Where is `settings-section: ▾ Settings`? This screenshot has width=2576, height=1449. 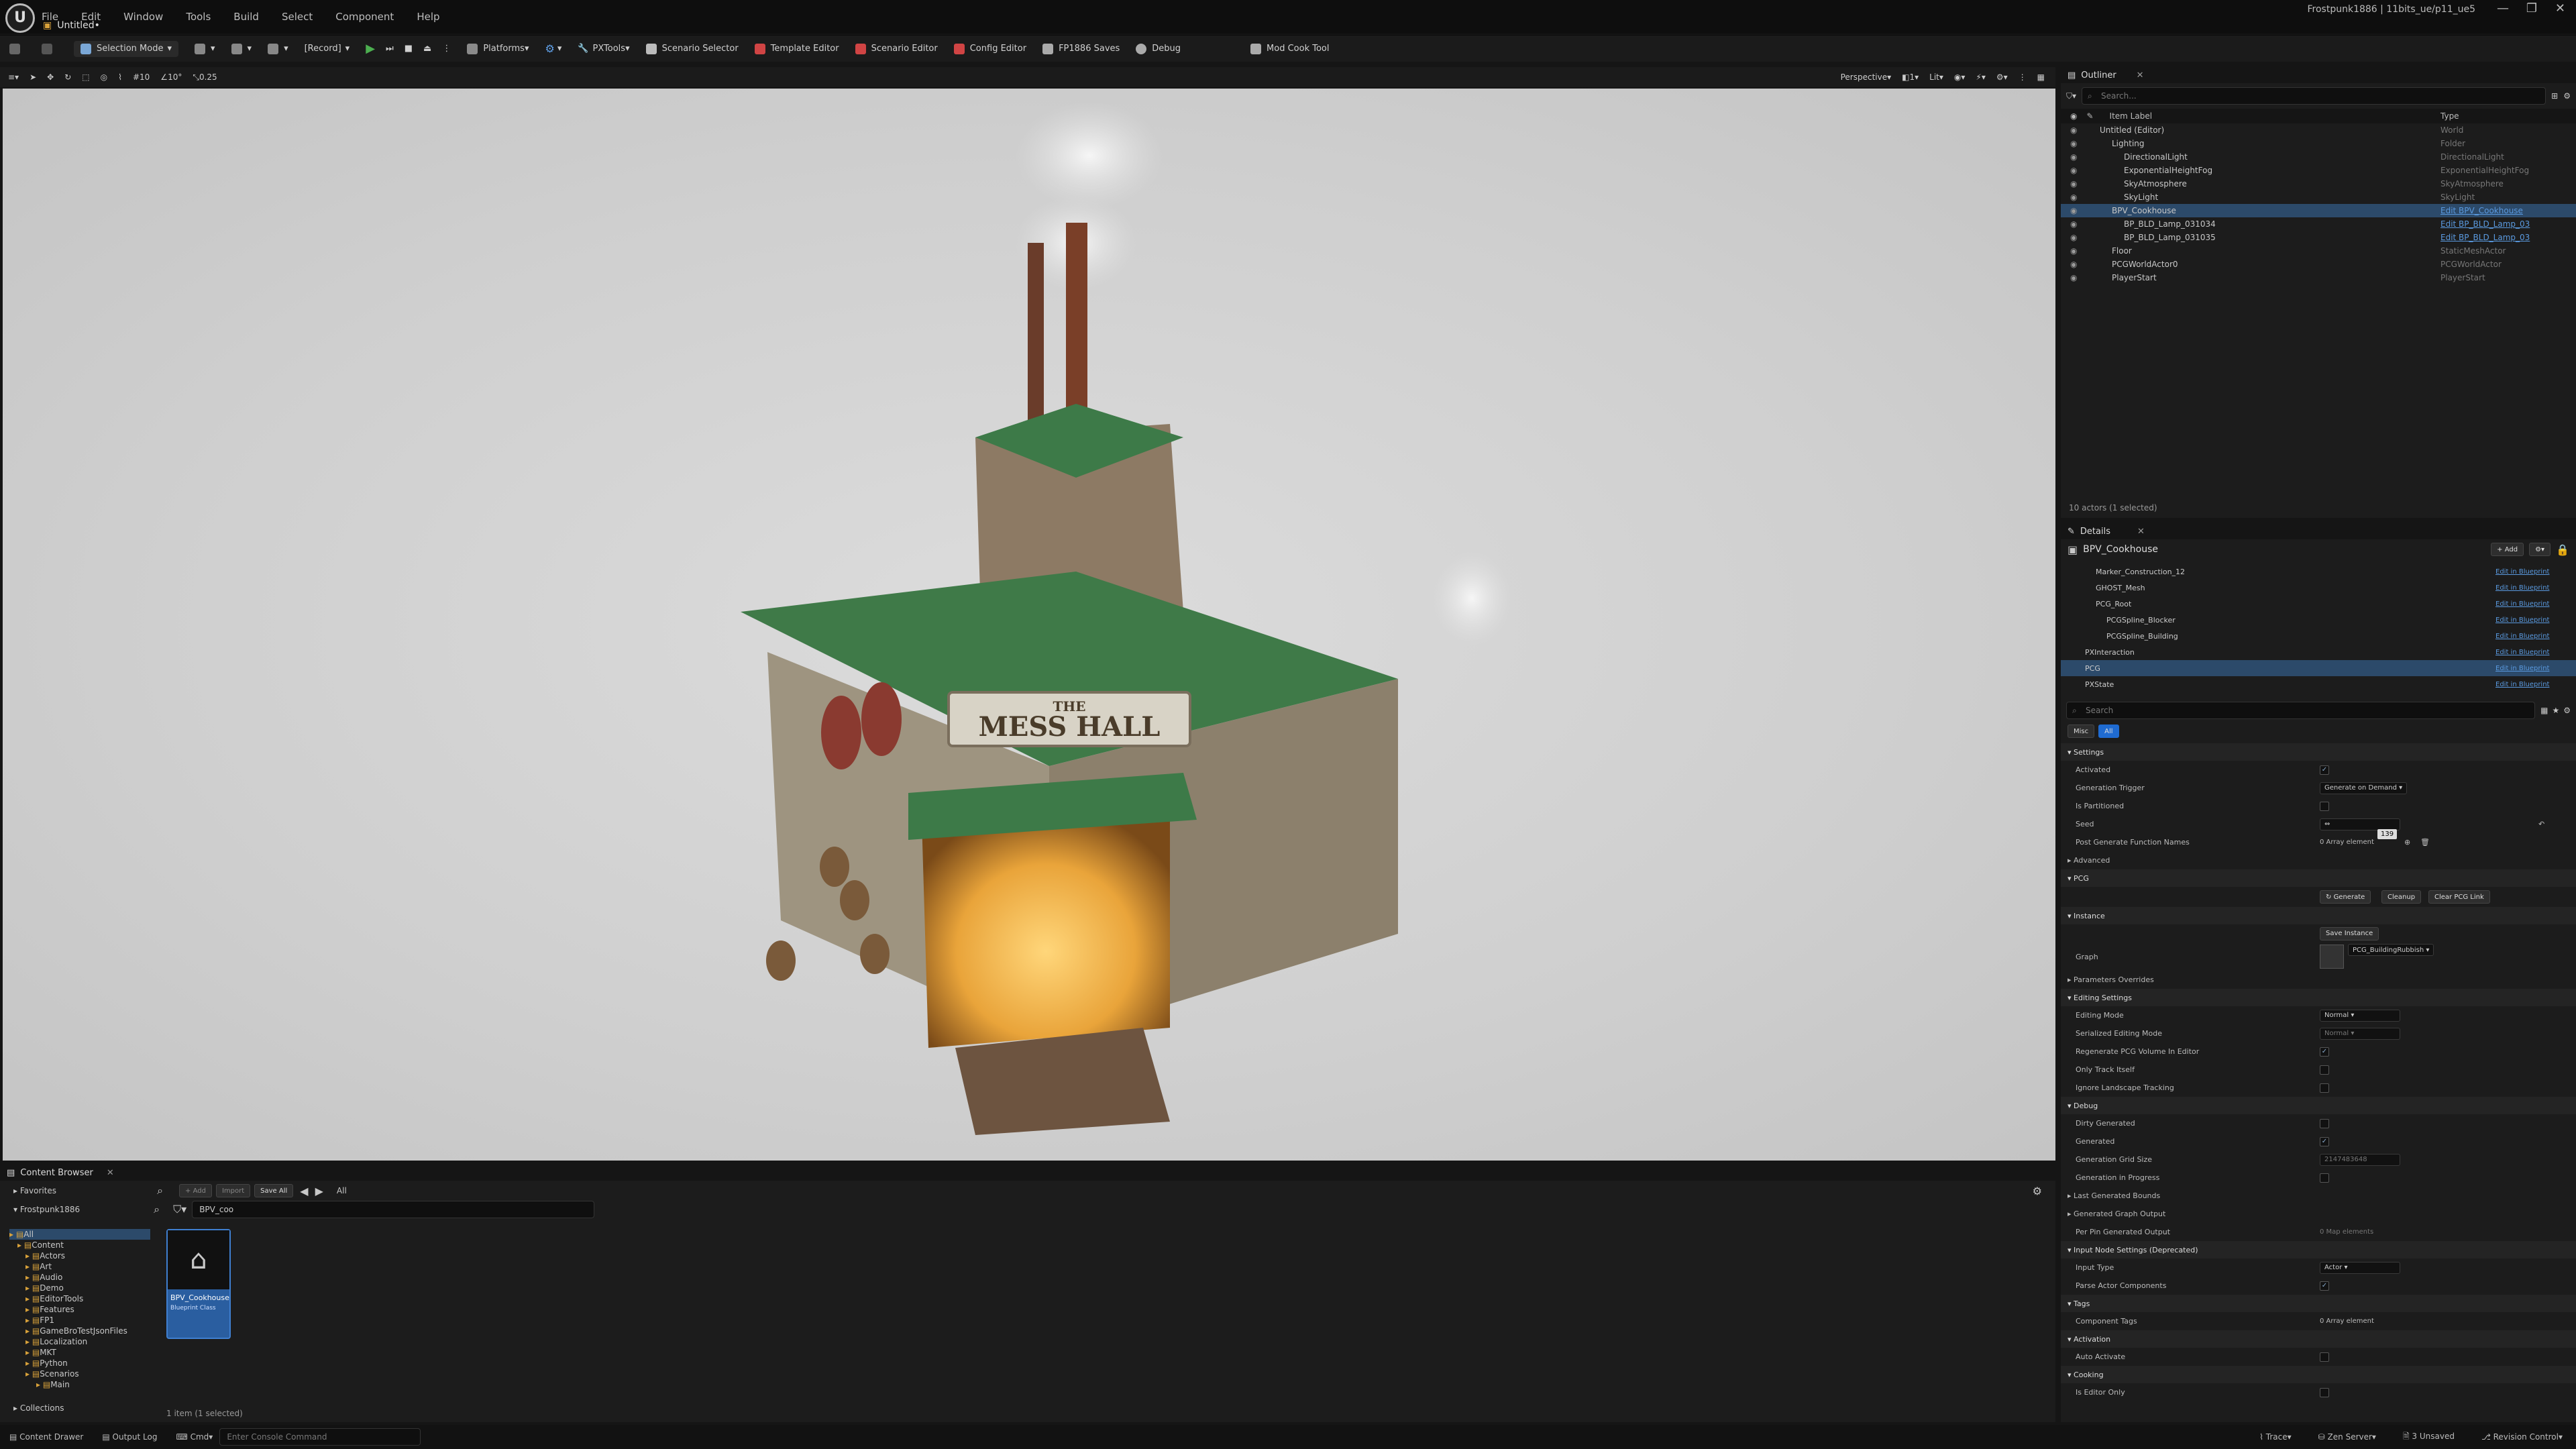 settings-section: ▾ Settings is located at coordinates (2318, 752).